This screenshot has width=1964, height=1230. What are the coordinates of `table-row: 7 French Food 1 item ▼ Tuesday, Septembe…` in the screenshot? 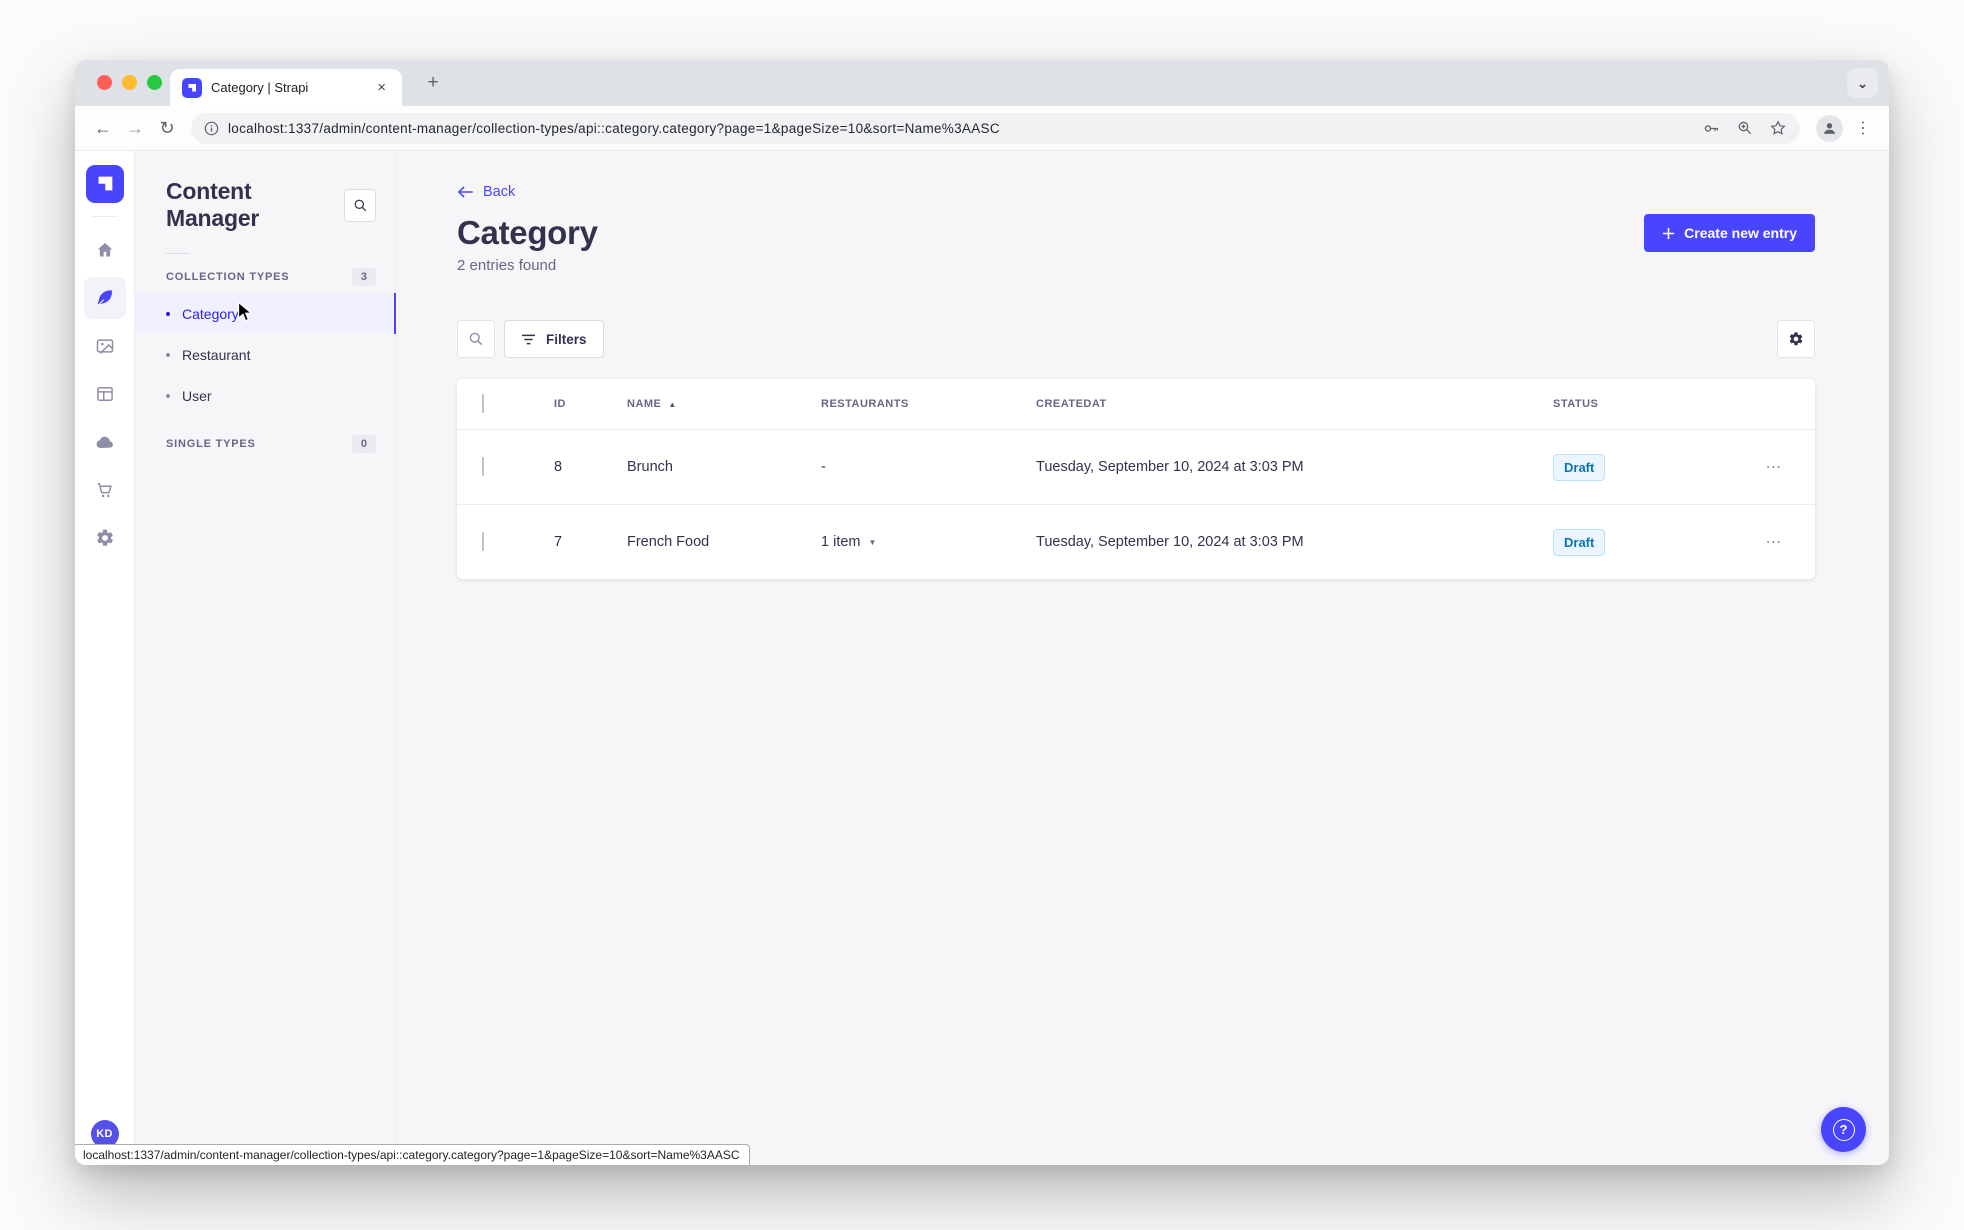 It's located at (1136, 541).